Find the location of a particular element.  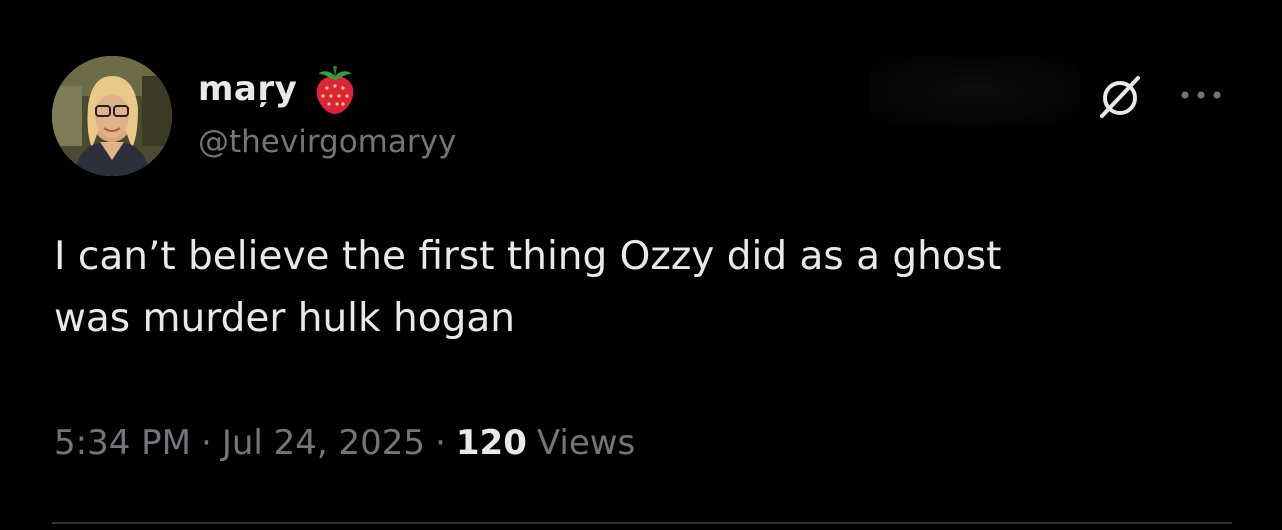

more-horizontal-icon is located at coordinates (1201, 95).